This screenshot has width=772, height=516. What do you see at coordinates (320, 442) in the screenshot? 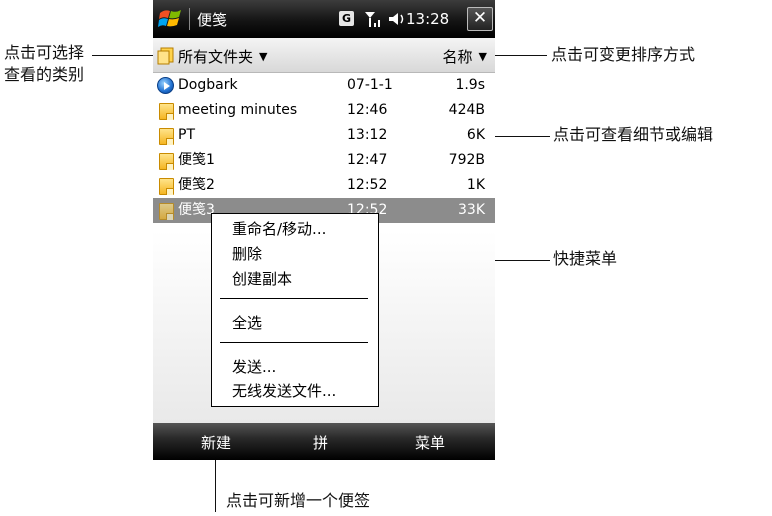
I see `softkey-input-panel: 拼` at bounding box center [320, 442].